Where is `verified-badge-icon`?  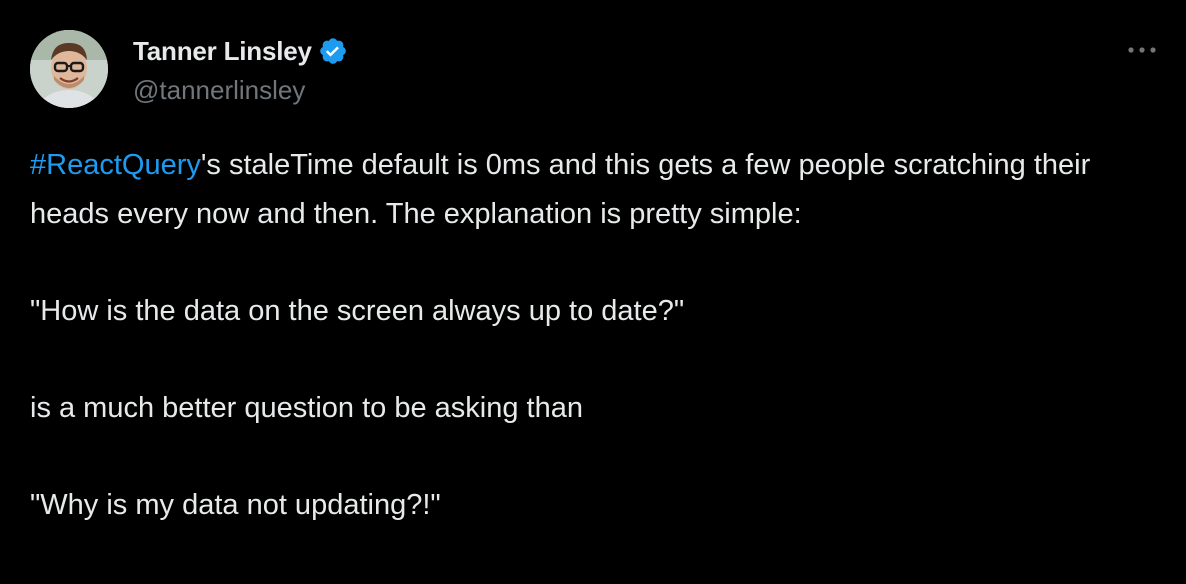
verified-badge-icon is located at coordinates (333, 51).